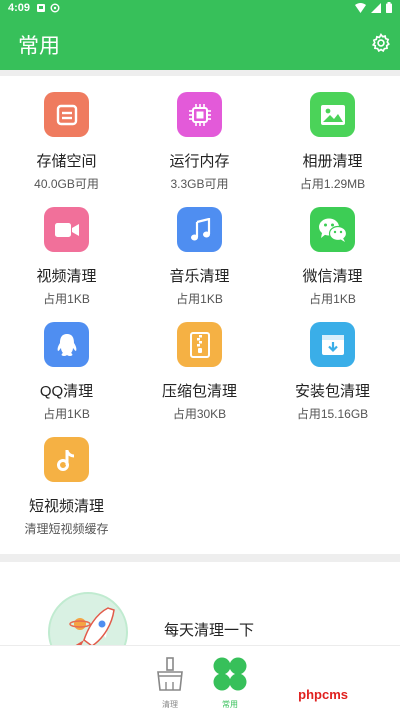 This screenshot has width=400, height=712. What do you see at coordinates (66, 529) in the screenshot?
I see `tool-detail: 清理短视频缓存` at bounding box center [66, 529].